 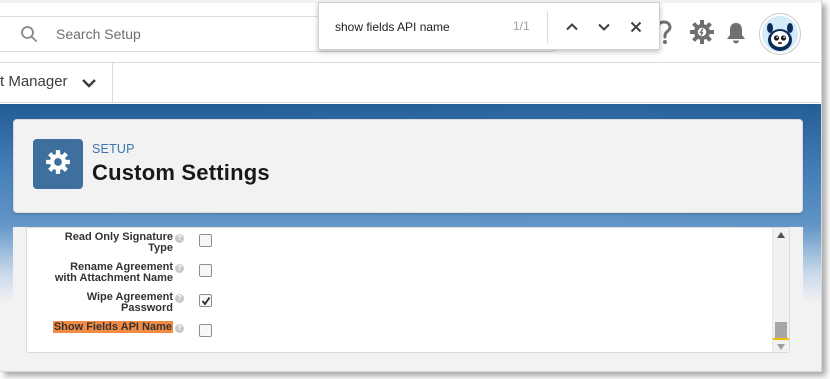 I want to click on search-input, so click(x=176, y=34).